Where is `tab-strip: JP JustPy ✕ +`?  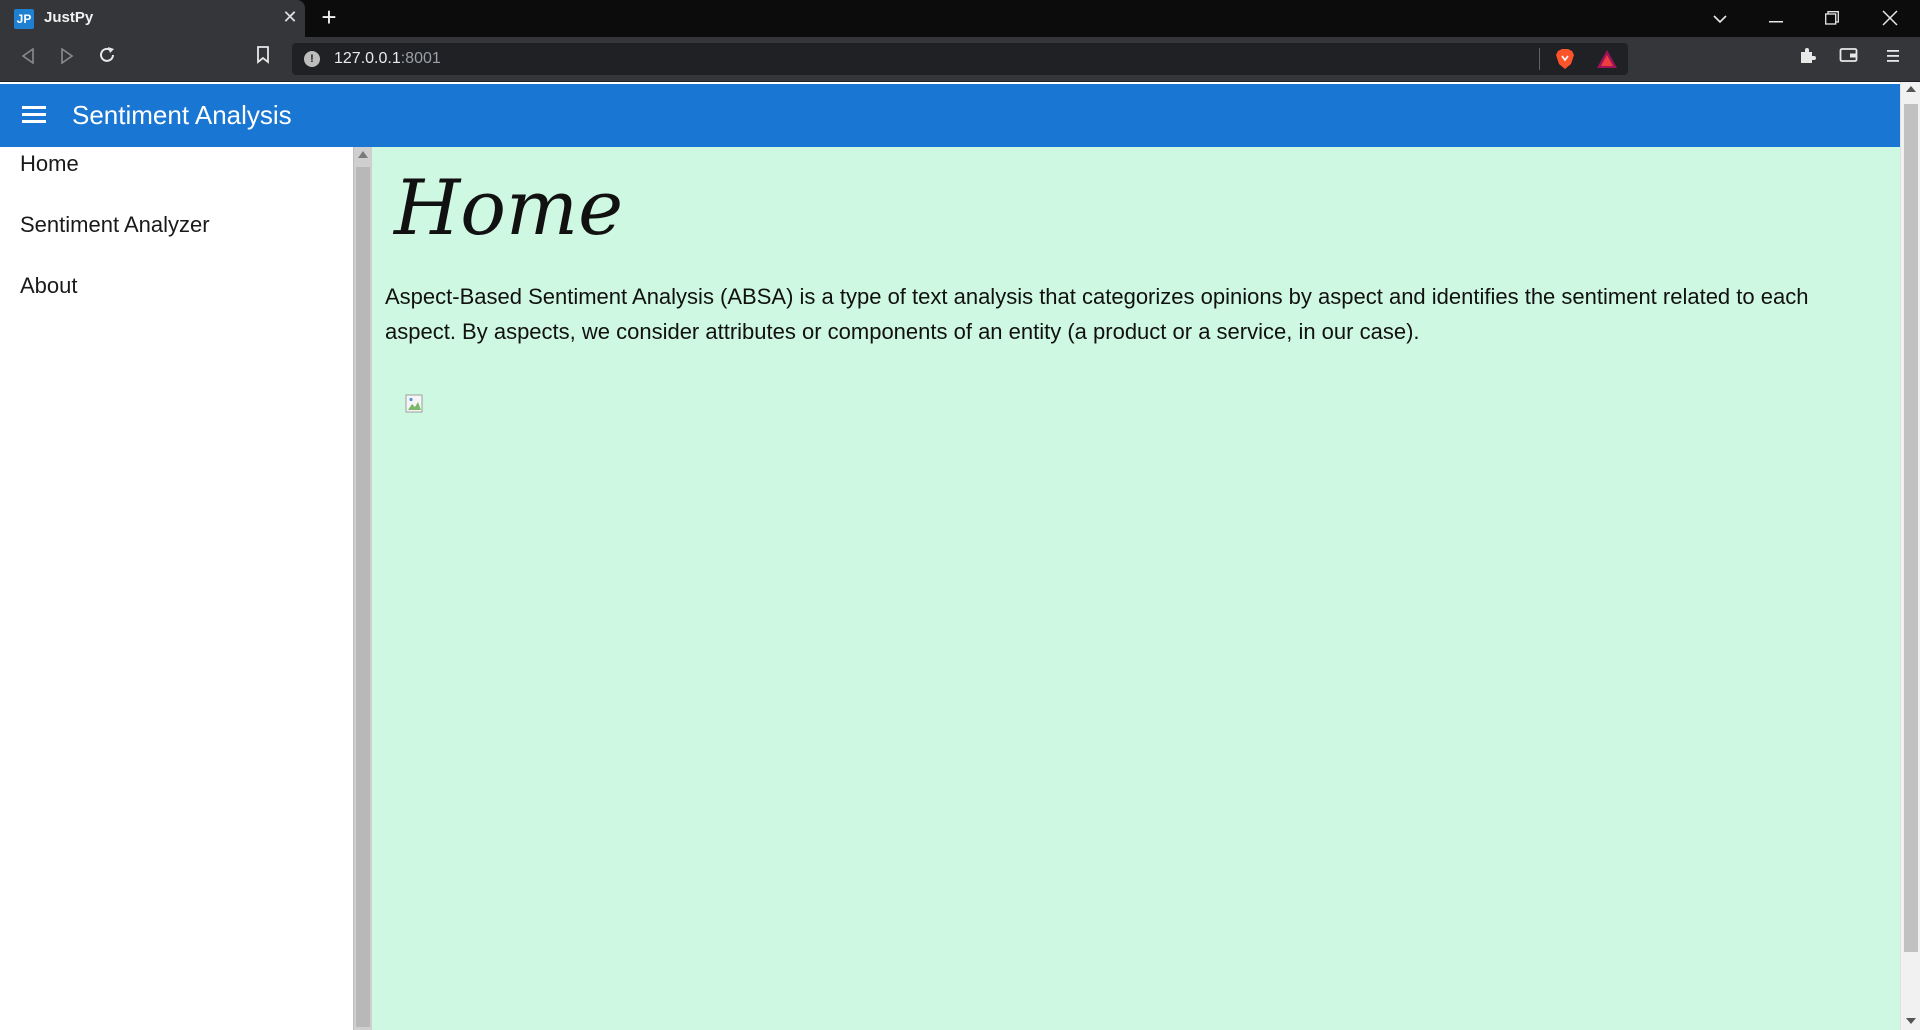 tab-strip: JP JustPy ✕ + is located at coordinates (960, 18).